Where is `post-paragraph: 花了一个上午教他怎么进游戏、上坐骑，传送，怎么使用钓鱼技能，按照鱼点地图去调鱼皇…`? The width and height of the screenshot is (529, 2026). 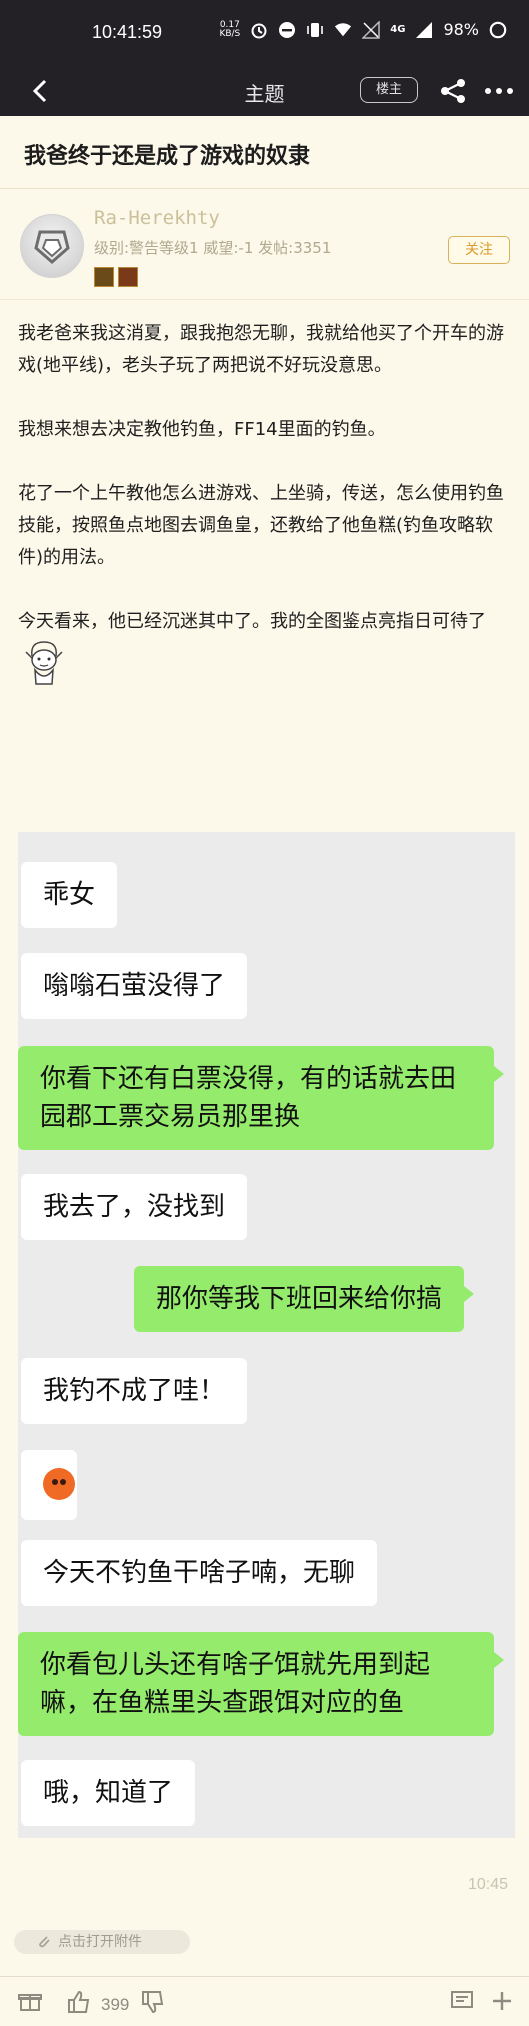
post-paragraph: 花了一个上午教他怎么进游戏、上坐骑，传送，怎么使用钓鱼技能，按照鱼点地图去调鱼皇… is located at coordinates (261, 525).